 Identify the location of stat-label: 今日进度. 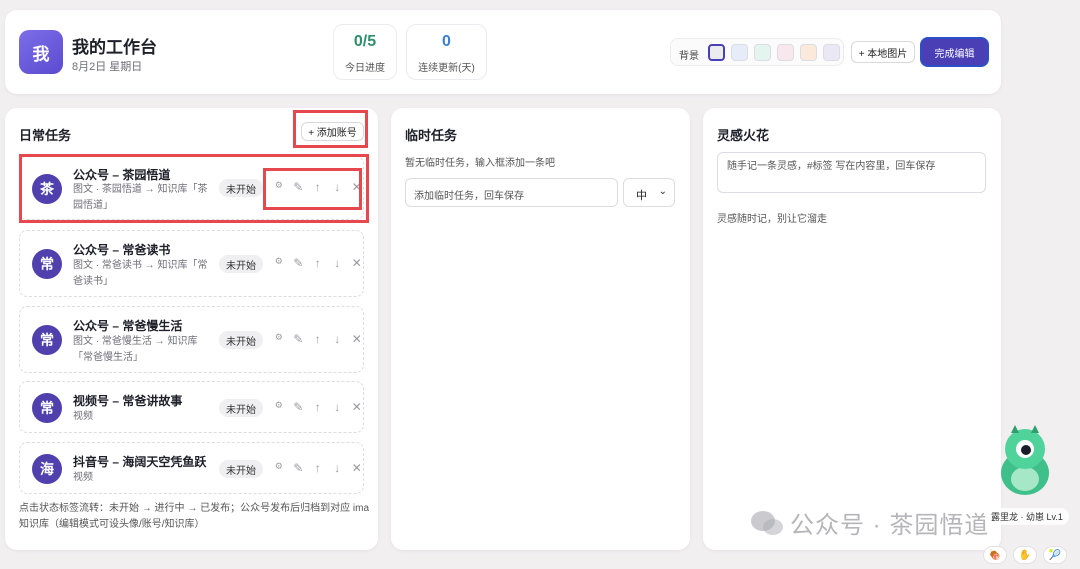
(365, 68).